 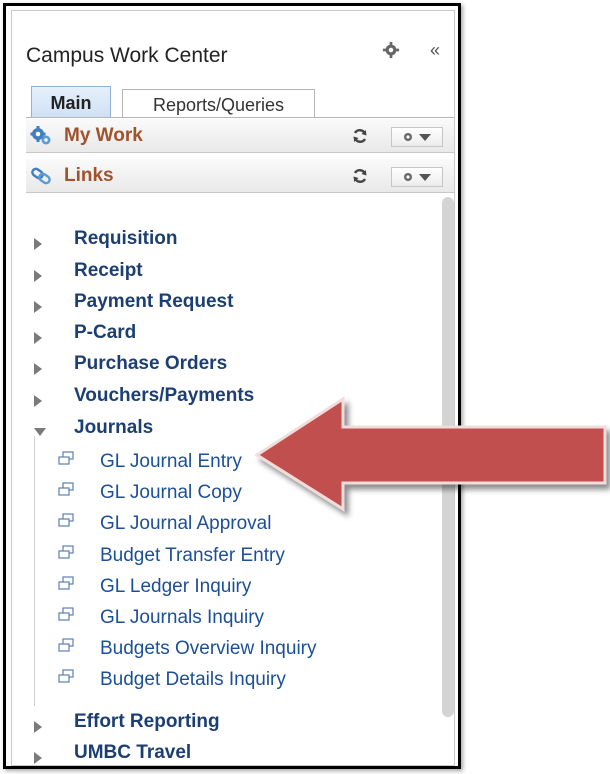 I want to click on panel-title: Campus Work Center, so click(x=127, y=55).